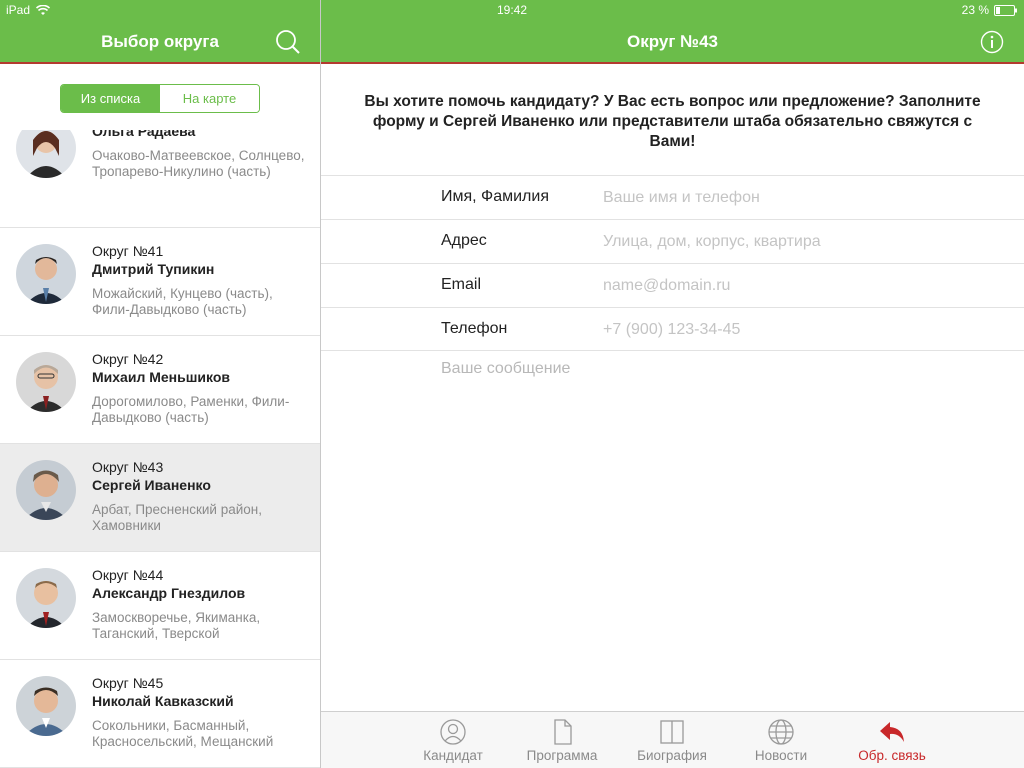 This screenshot has width=1024, height=768. What do you see at coordinates (562, 755) in the screenshot?
I see `tab-label: Программа` at bounding box center [562, 755].